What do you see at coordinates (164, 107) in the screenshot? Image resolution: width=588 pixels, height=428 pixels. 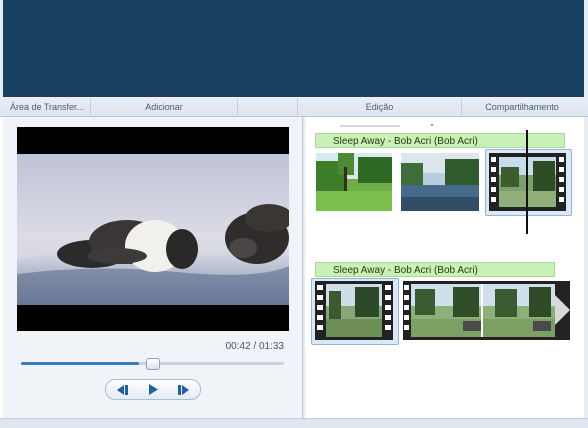 I see `group-add: Adicionar` at bounding box center [164, 107].